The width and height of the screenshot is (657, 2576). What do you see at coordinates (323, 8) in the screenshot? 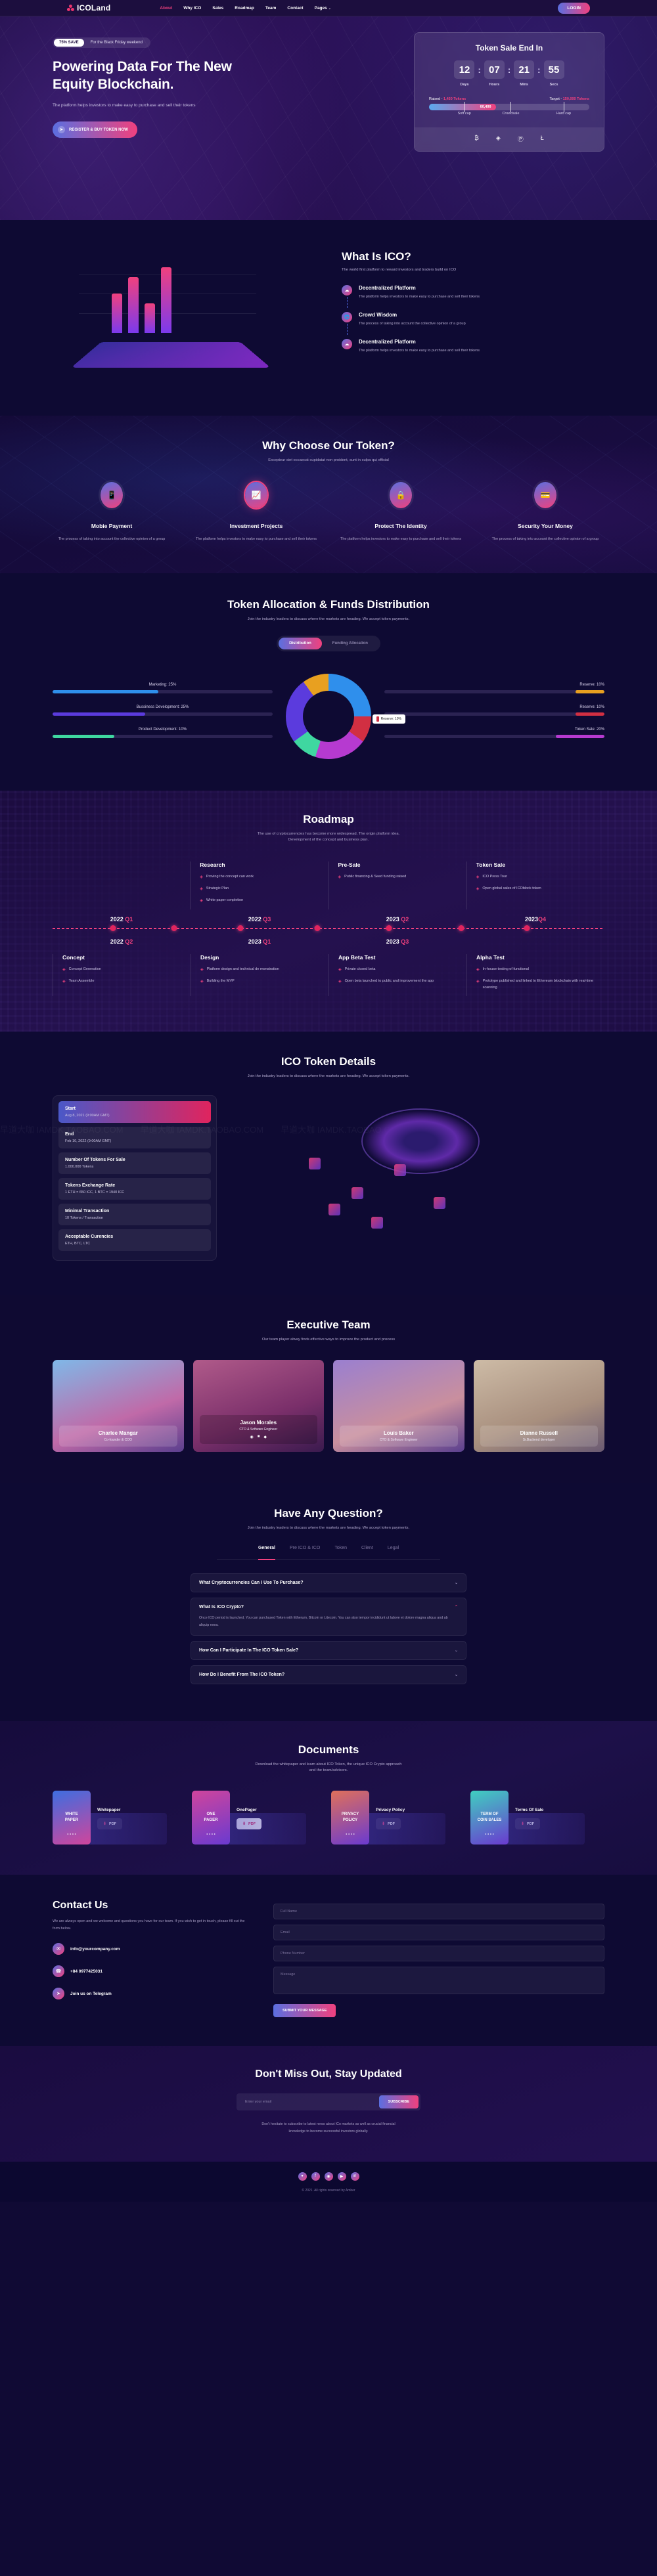
I see `nav-item-pages: Pages ⌄` at bounding box center [323, 8].